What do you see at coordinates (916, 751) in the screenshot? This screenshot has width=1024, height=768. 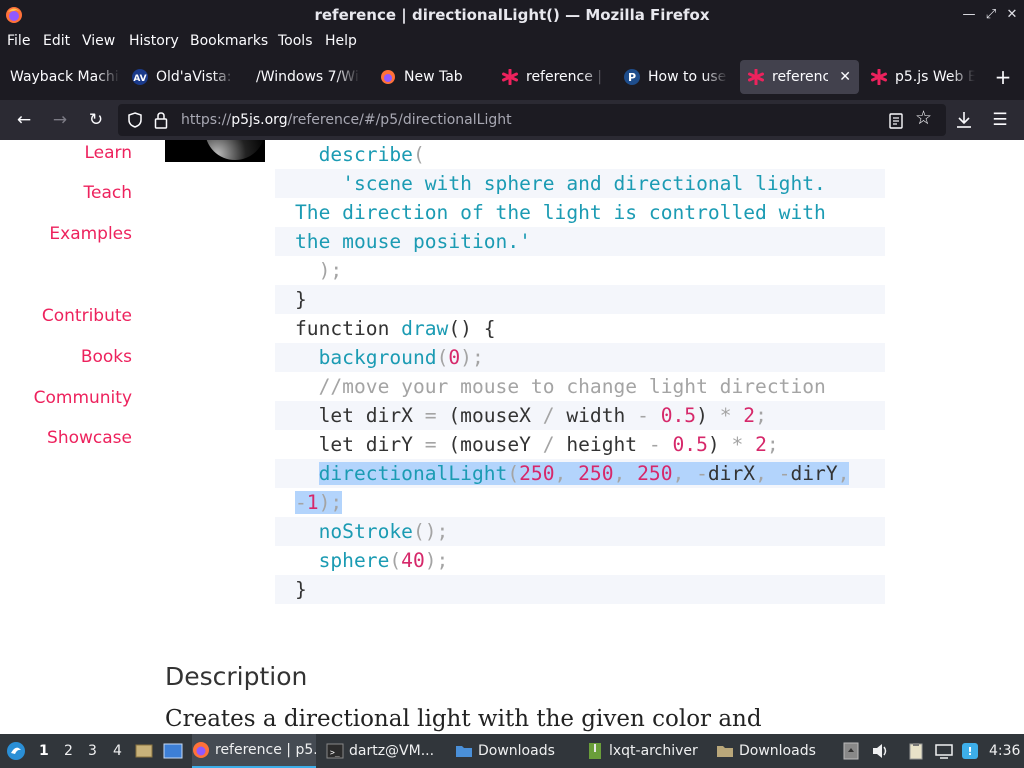 I see `clipboard-icon` at bounding box center [916, 751].